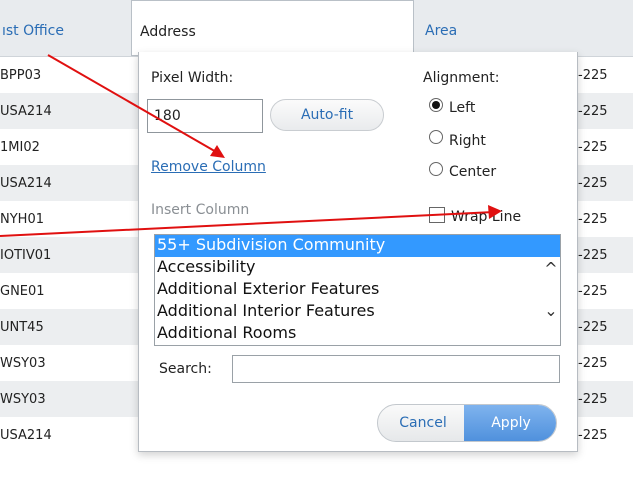  Describe the element at coordinates (461, 78) in the screenshot. I see `alignment-label: Alignment:` at that location.